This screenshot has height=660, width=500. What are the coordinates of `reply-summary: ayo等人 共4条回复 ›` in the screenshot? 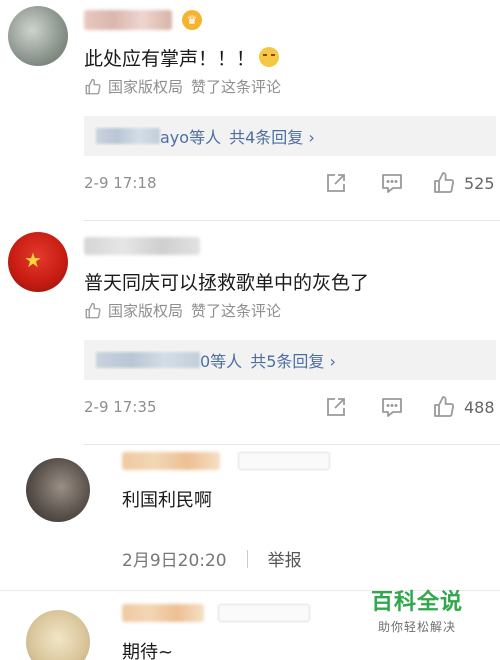 It's located at (290, 136).